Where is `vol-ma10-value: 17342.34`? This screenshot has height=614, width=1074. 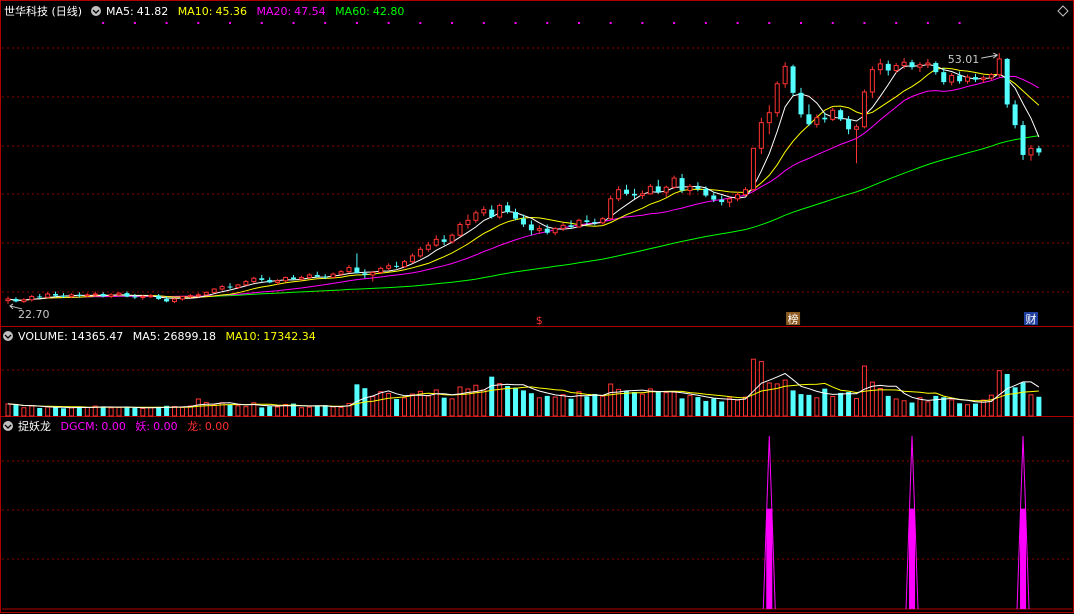
vol-ma10-value: 17342.34 is located at coordinates (289, 336).